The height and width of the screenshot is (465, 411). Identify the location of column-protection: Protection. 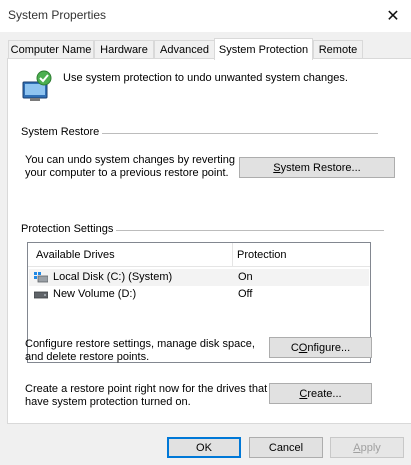
(262, 255).